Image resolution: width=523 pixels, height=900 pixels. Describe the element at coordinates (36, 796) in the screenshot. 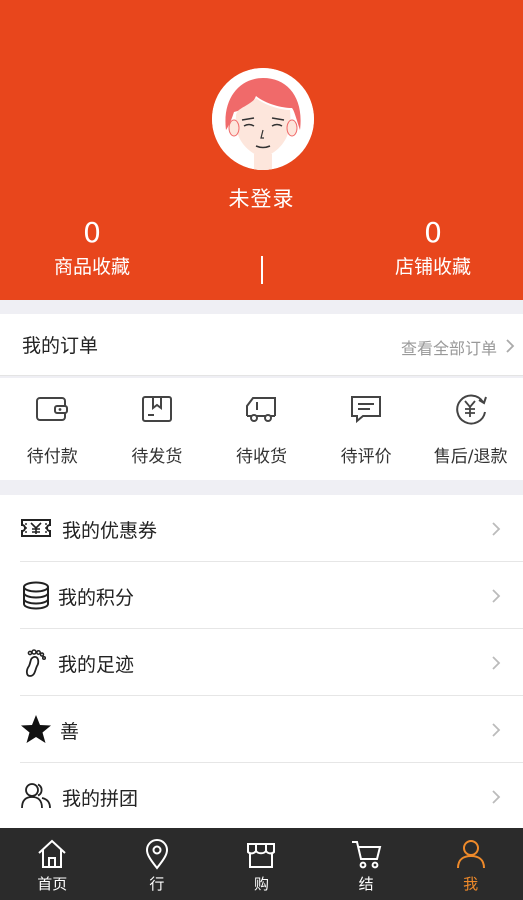

I see `group-icon` at that location.